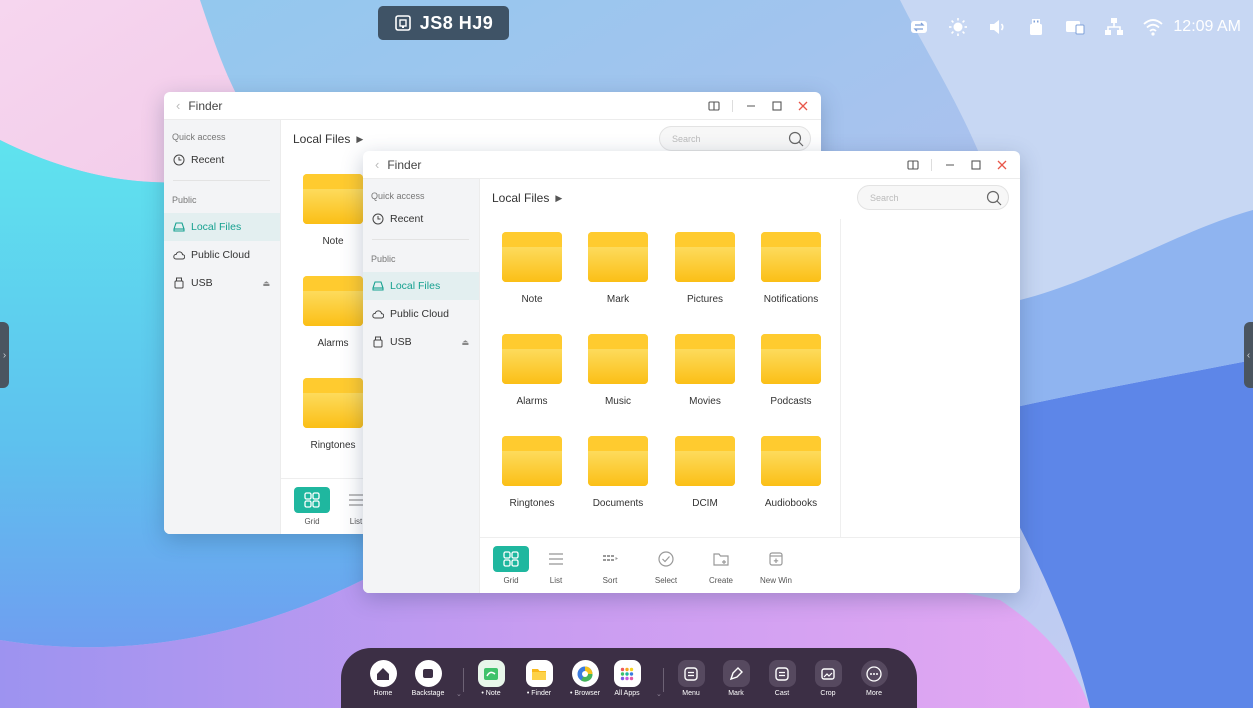  What do you see at coordinates (4, 355) in the screenshot?
I see `left-edge-handle: ›` at bounding box center [4, 355].